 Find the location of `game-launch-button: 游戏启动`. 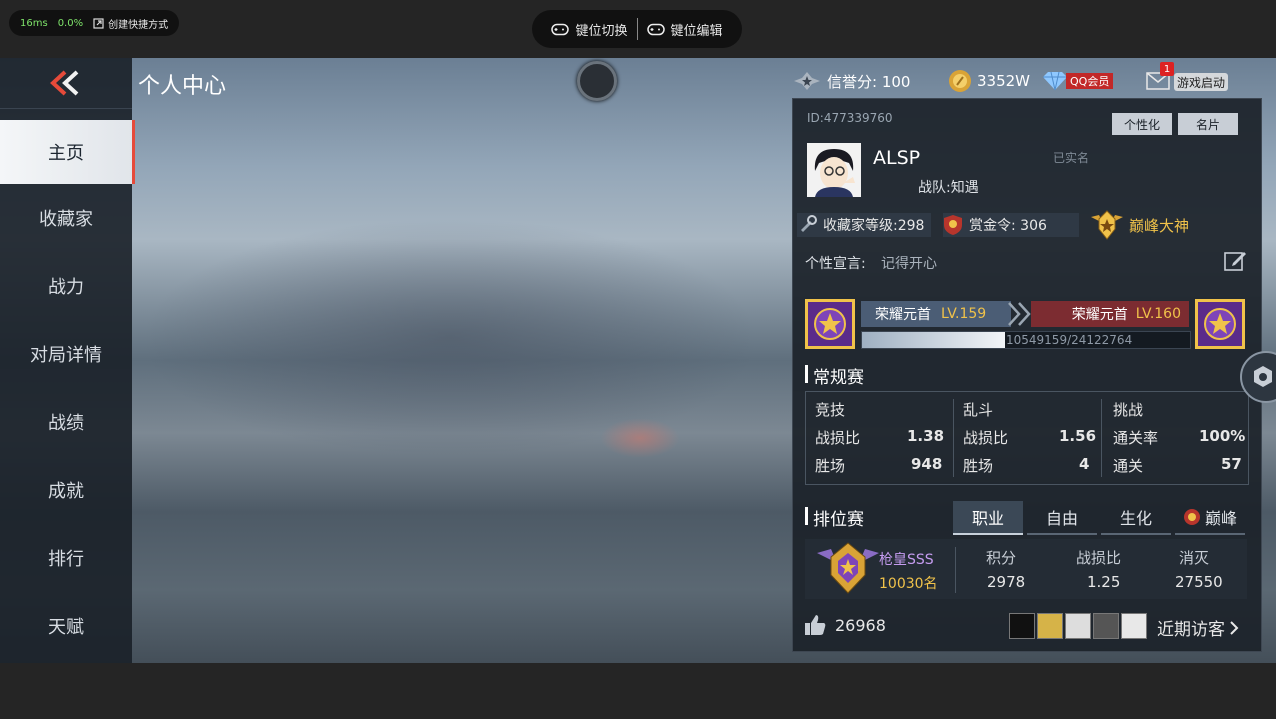

game-launch-button: 游戏启动 is located at coordinates (1201, 82).